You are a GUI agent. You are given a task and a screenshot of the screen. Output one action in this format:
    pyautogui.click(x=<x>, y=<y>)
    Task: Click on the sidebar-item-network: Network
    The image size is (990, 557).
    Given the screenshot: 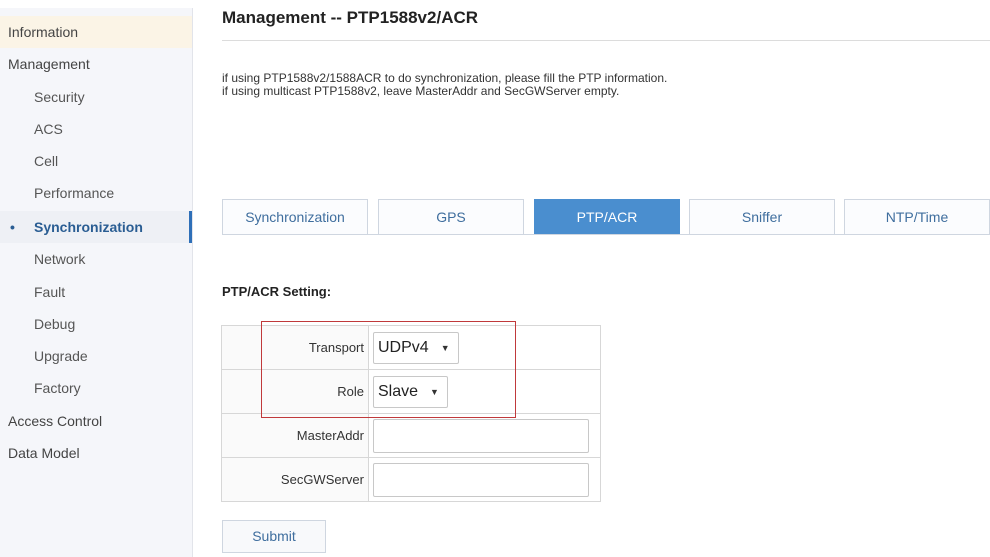 What is the action you would take?
    pyautogui.click(x=96, y=259)
    